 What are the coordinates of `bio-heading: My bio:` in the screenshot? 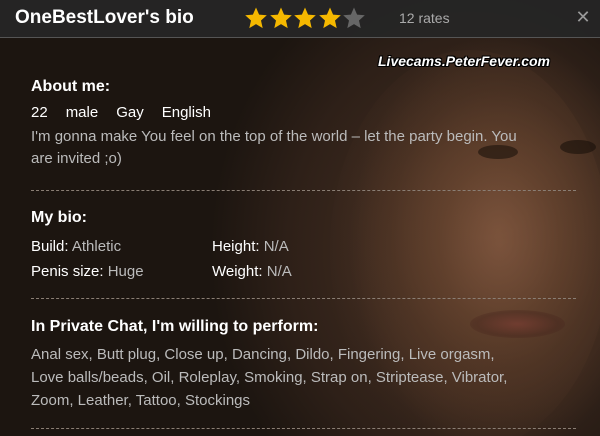 It's located at (59, 217).